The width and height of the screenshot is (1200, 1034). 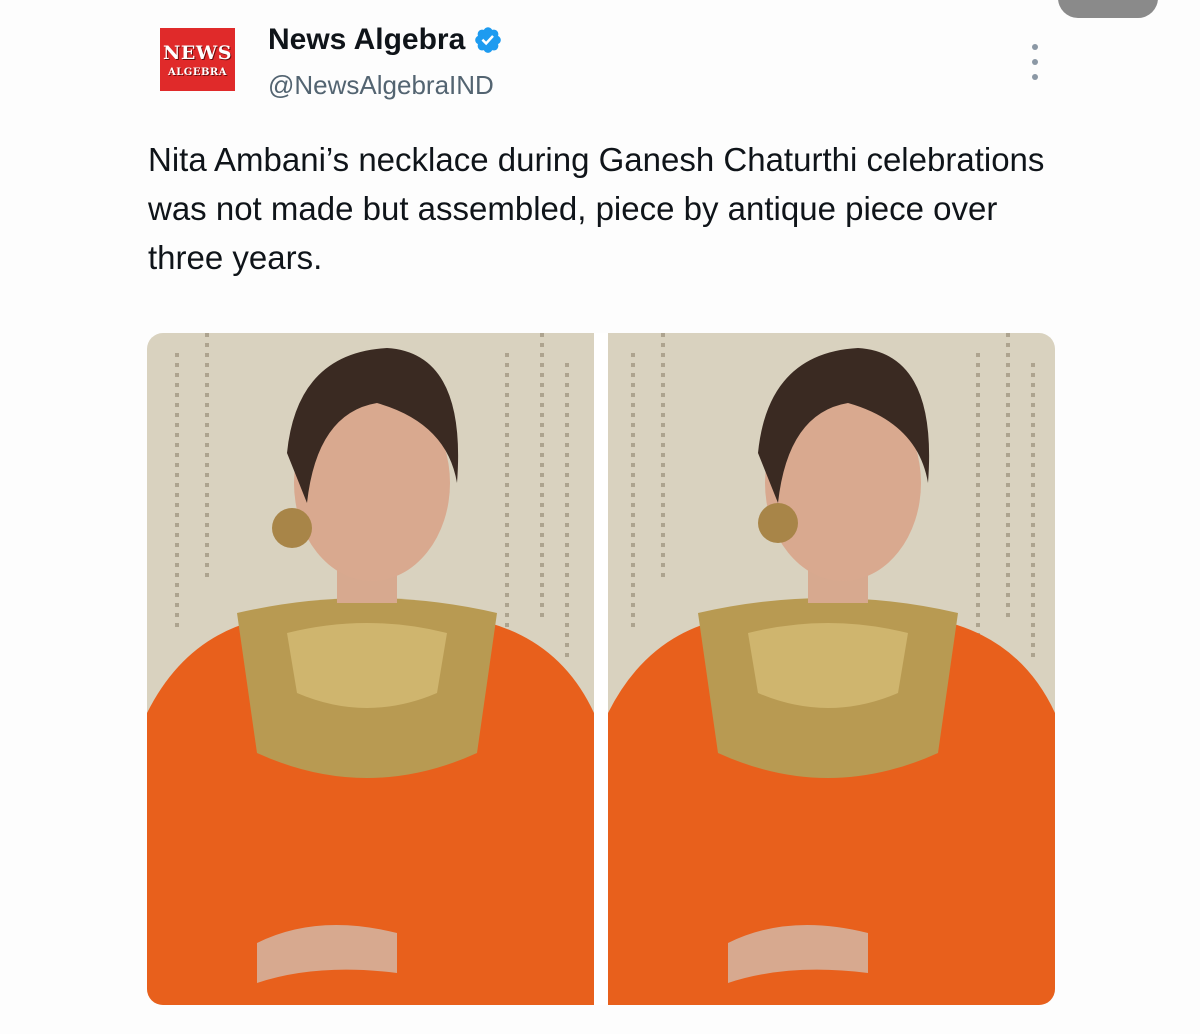 What do you see at coordinates (381, 85) in the screenshot?
I see `user-handle: @NewsAlgebraIND` at bounding box center [381, 85].